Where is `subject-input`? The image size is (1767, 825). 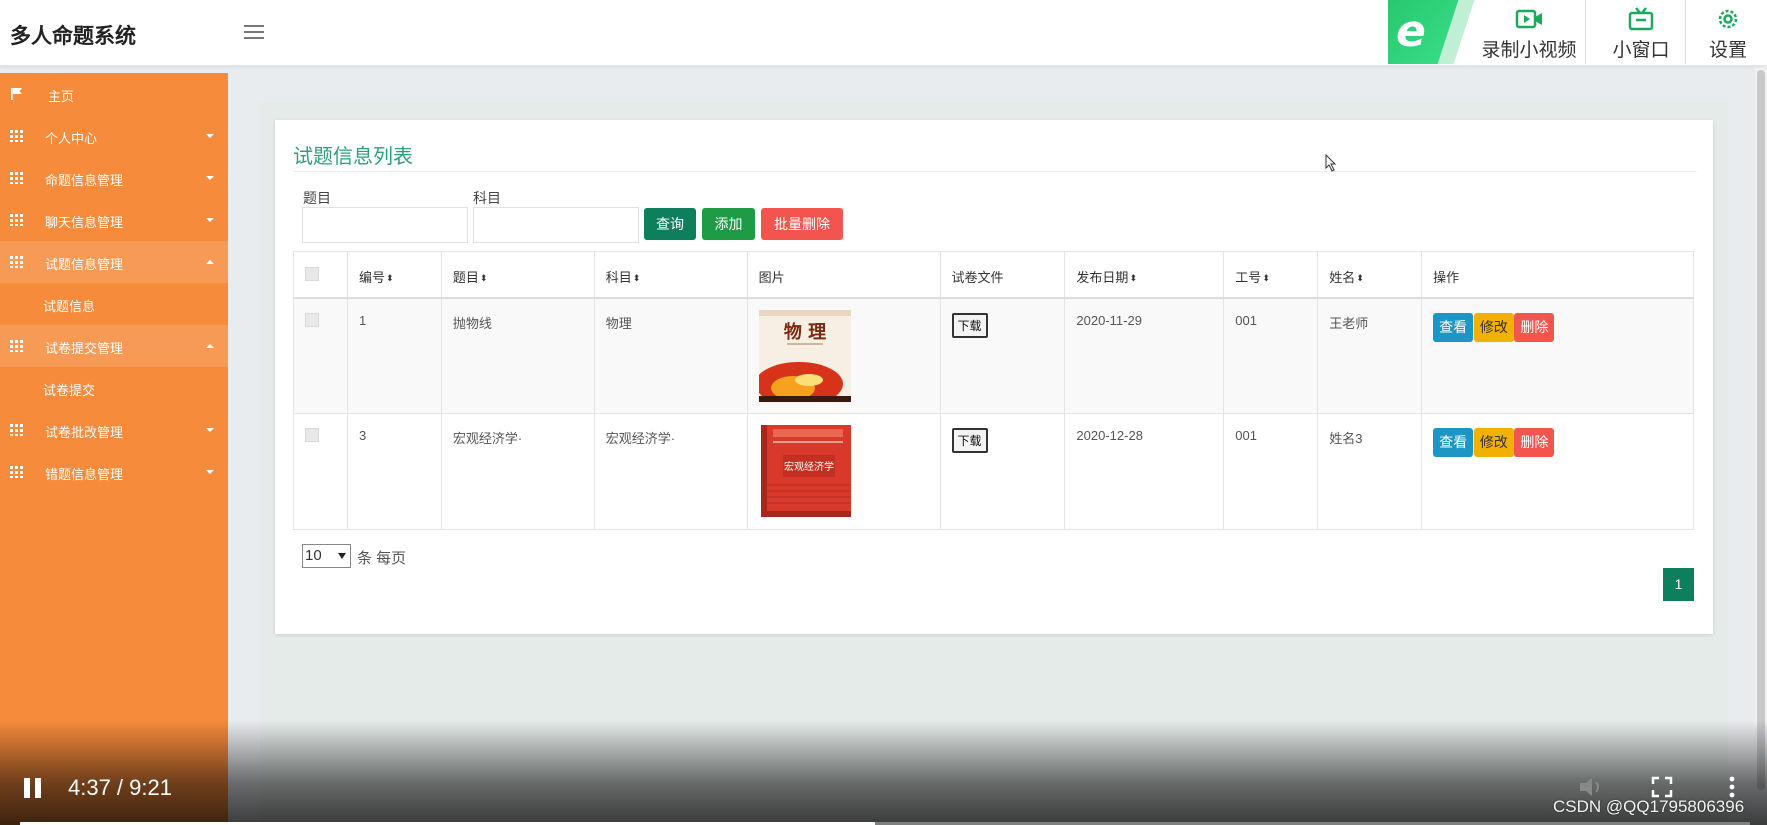
subject-input is located at coordinates (385, 225).